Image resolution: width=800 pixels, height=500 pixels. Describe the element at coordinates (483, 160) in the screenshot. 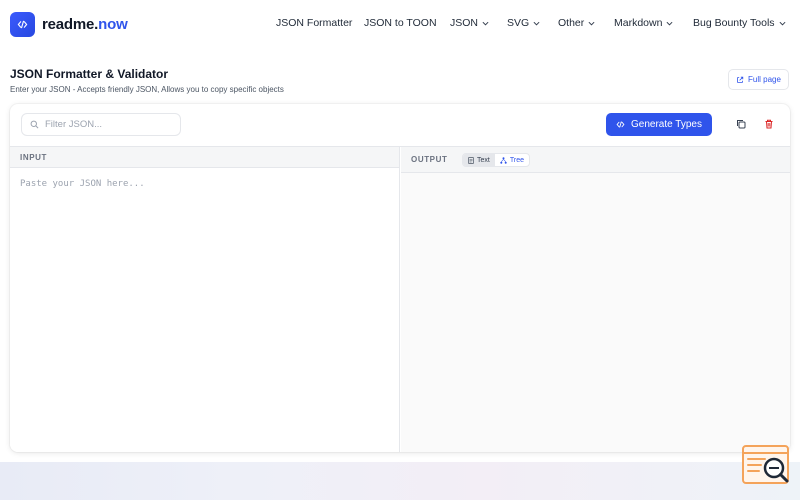

I see `view-text-label: Text` at that location.